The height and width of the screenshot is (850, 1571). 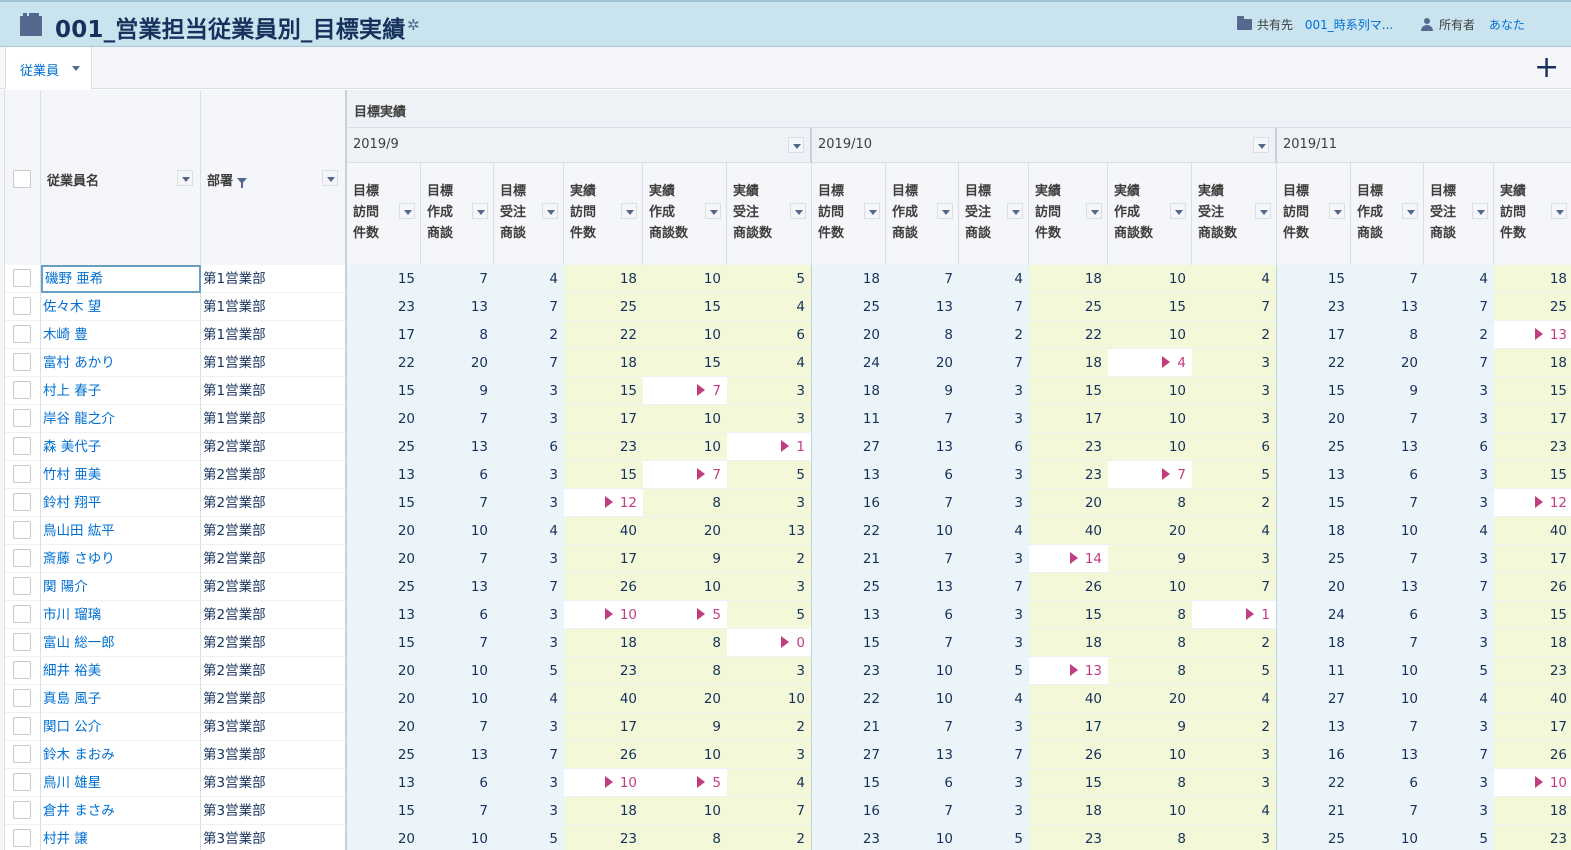 What do you see at coordinates (685, 214) in the screenshot?
I see `subcolumn-header: 実績 作成 商談数` at bounding box center [685, 214].